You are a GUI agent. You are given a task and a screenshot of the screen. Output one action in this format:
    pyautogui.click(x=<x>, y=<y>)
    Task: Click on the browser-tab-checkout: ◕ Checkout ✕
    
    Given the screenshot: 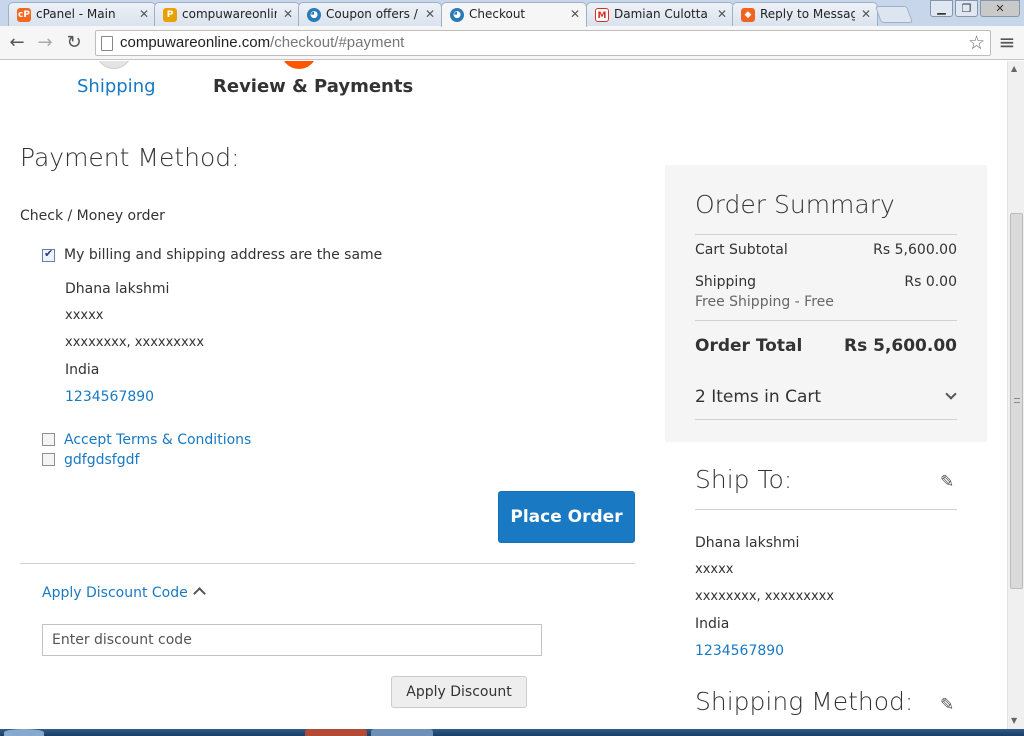 What is the action you would take?
    pyautogui.click(x=514, y=14)
    